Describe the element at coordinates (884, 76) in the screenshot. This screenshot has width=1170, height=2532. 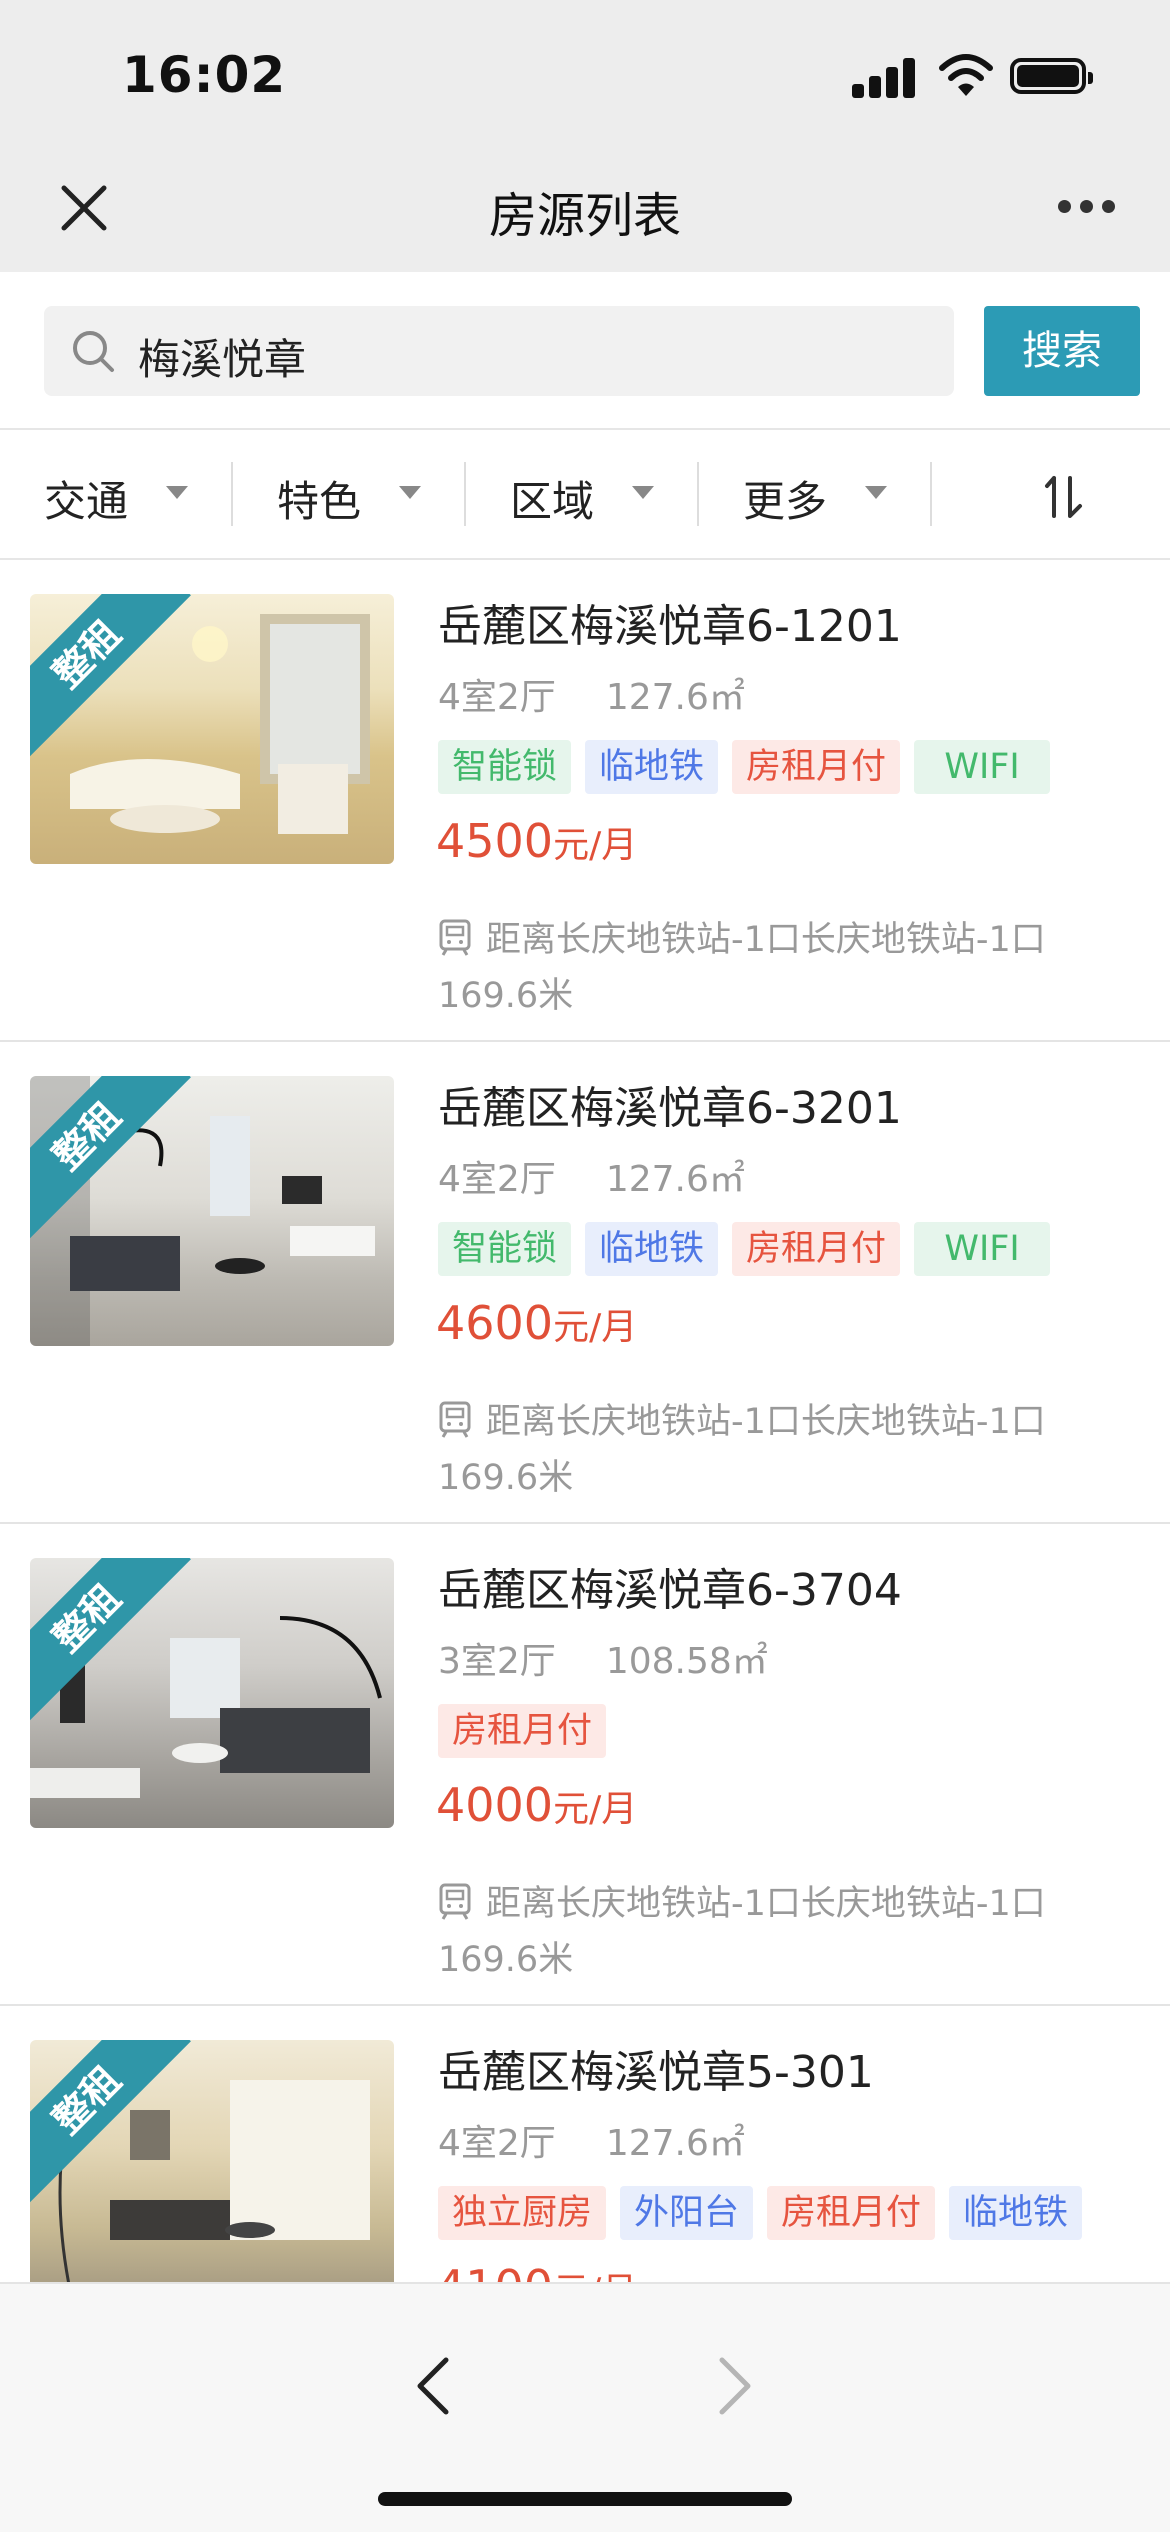
I see `cellular-signal-icon` at that location.